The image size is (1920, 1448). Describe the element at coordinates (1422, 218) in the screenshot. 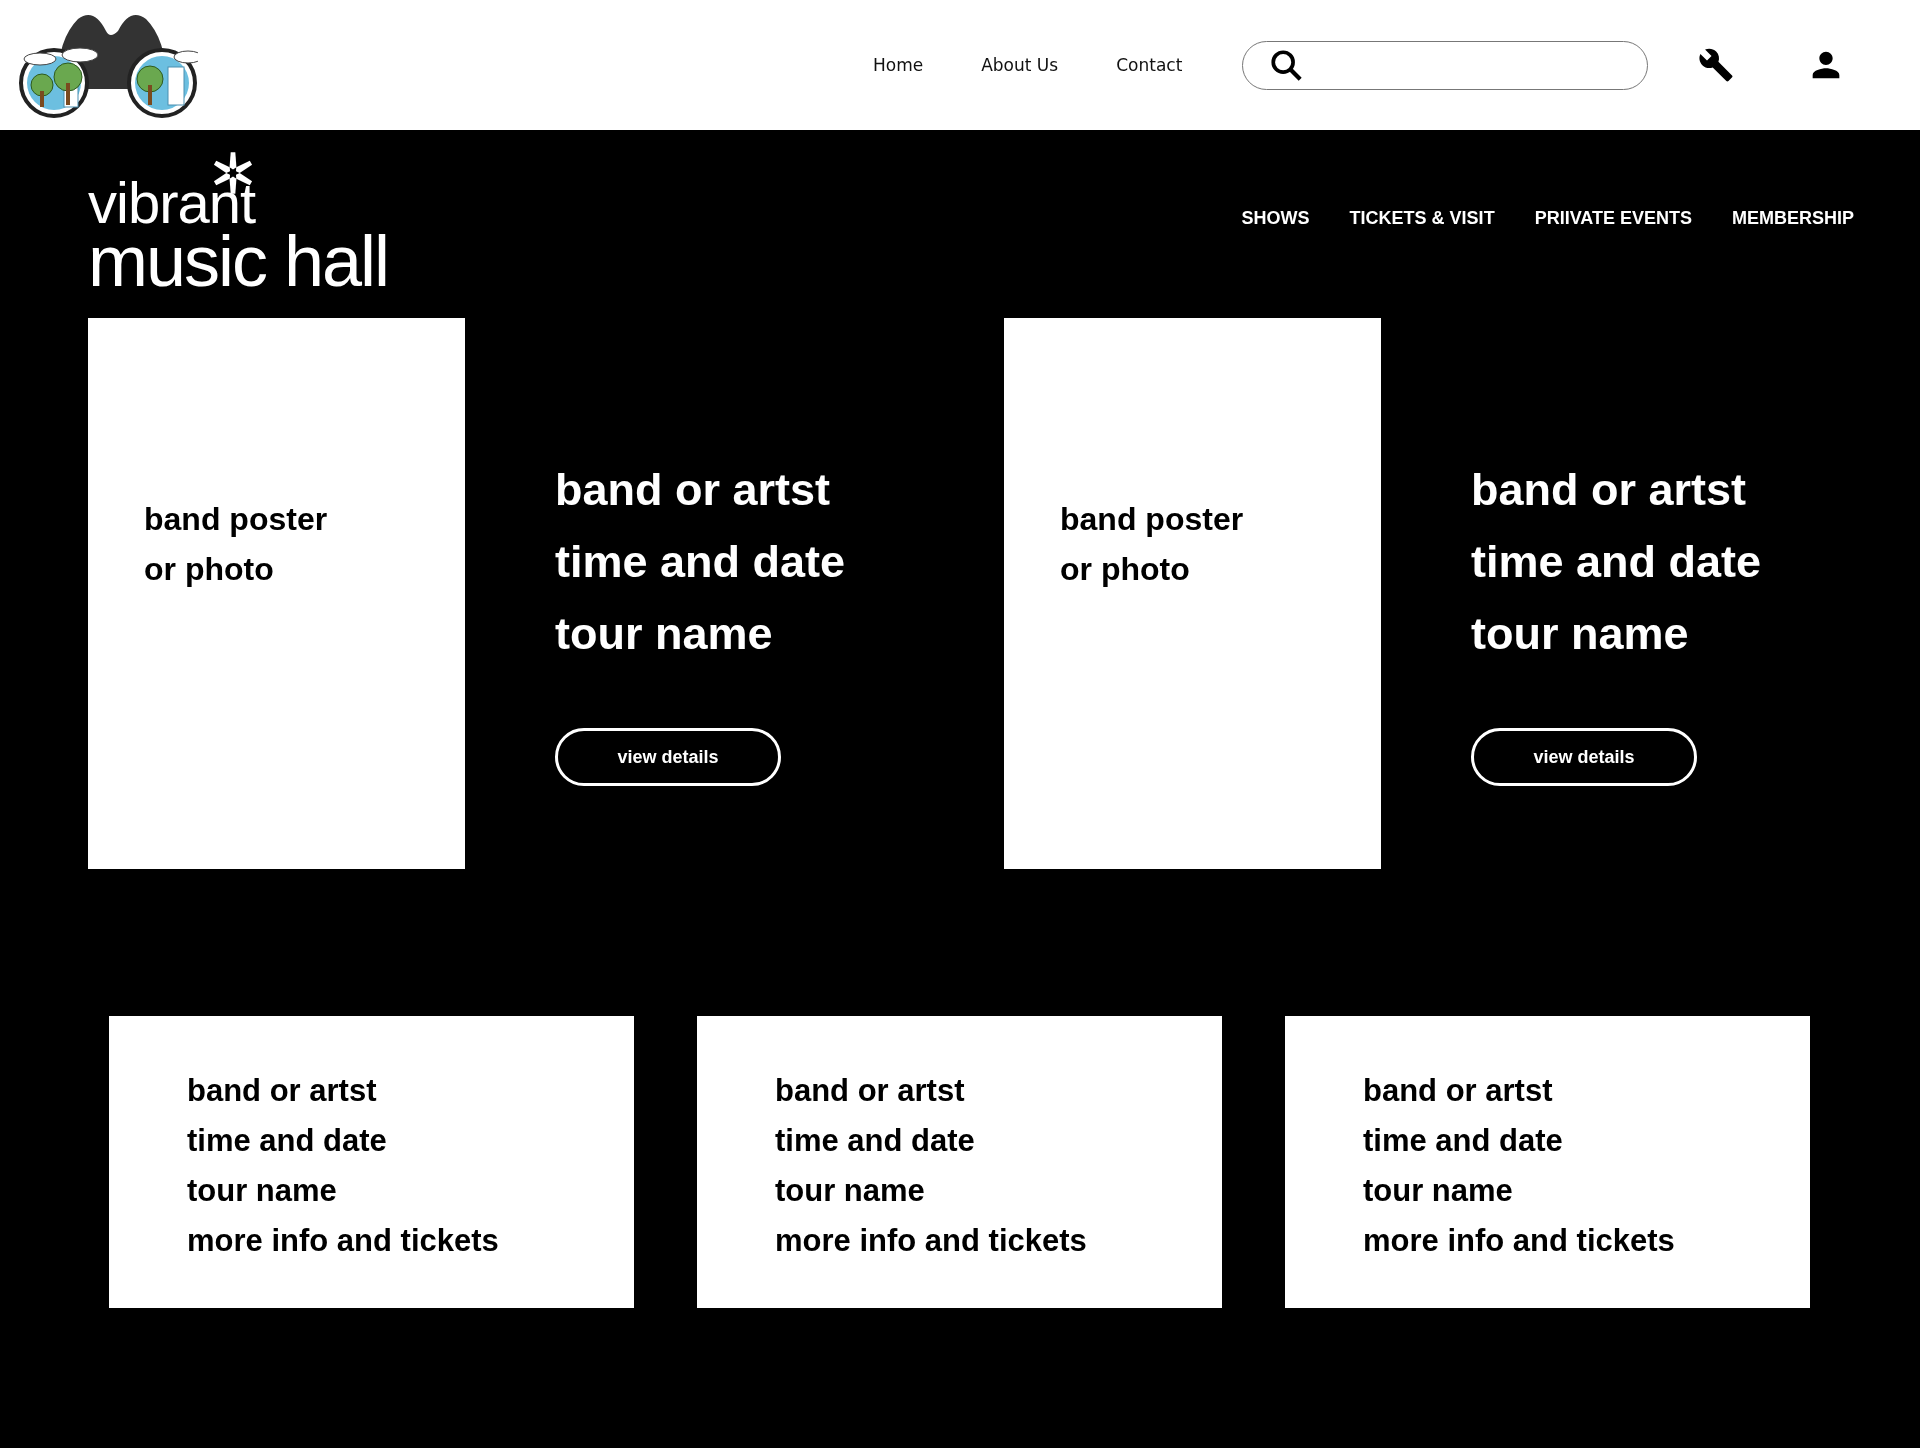

I see `main-nav-link: TICKETS & VISIT` at that location.